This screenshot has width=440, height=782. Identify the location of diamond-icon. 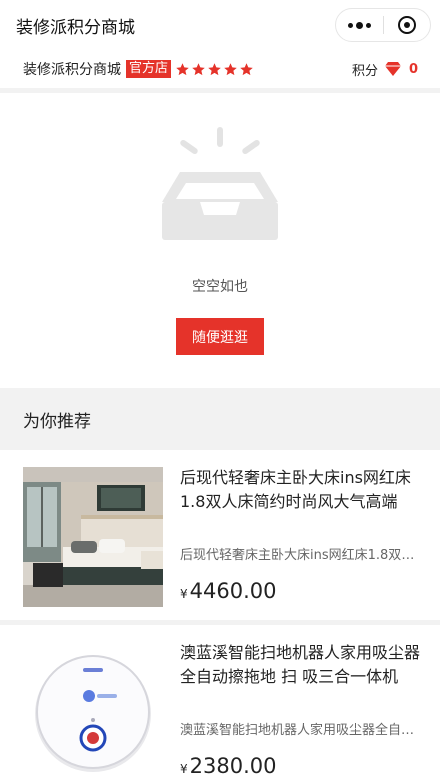
(392, 69).